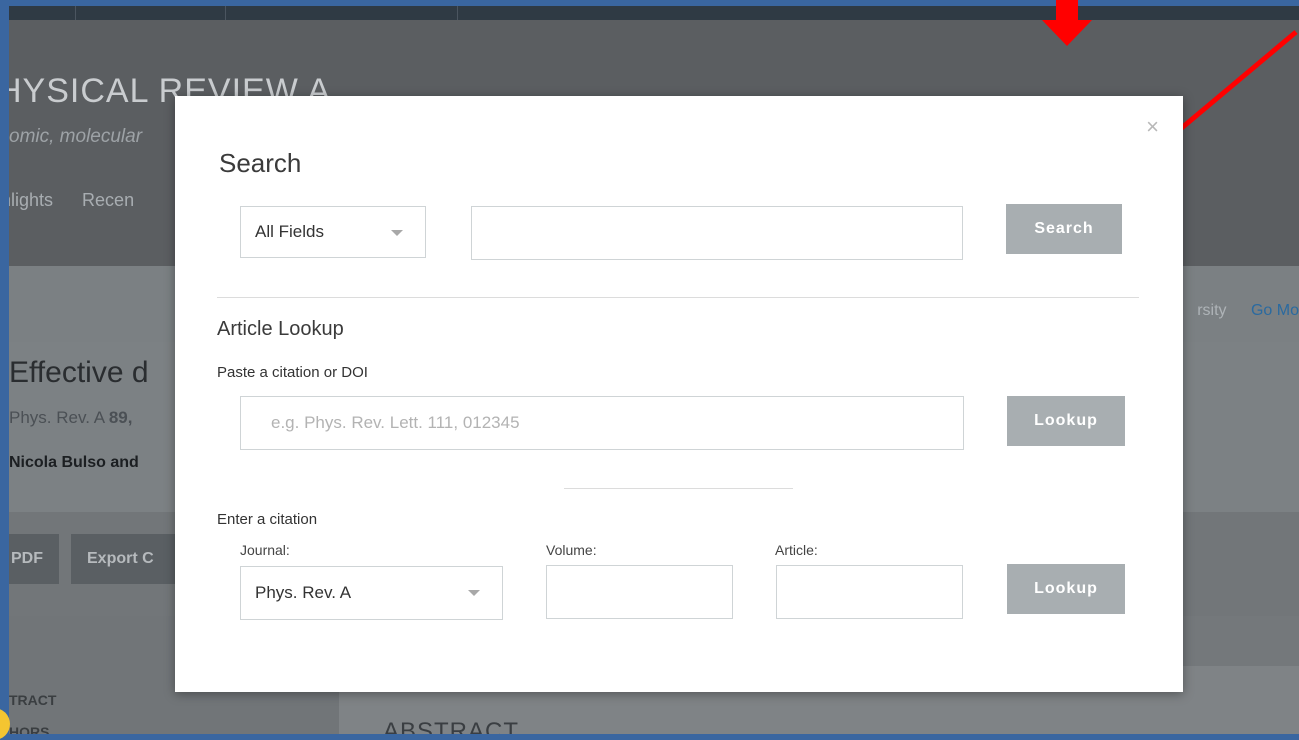 The height and width of the screenshot is (740, 1299). What do you see at coordinates (303, 592) in the screenshot?
I see `journal-select-value: Phys. Rev. A` at bounding box center [303, 592].